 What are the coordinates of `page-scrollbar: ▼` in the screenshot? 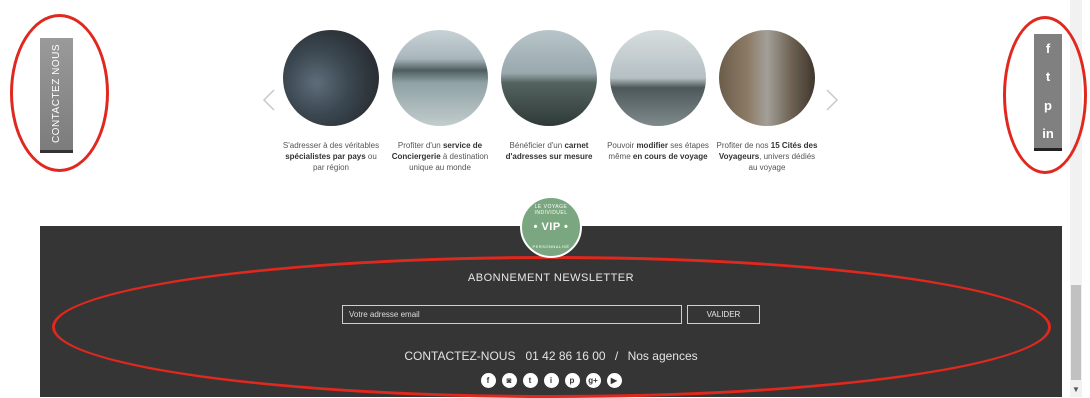 It's located at (1076, 198).